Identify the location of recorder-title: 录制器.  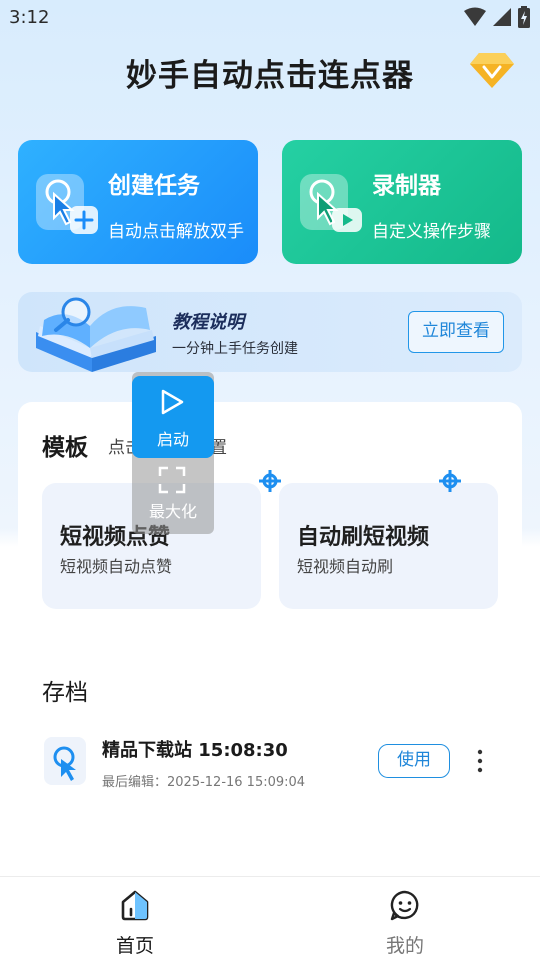
(406, 186).